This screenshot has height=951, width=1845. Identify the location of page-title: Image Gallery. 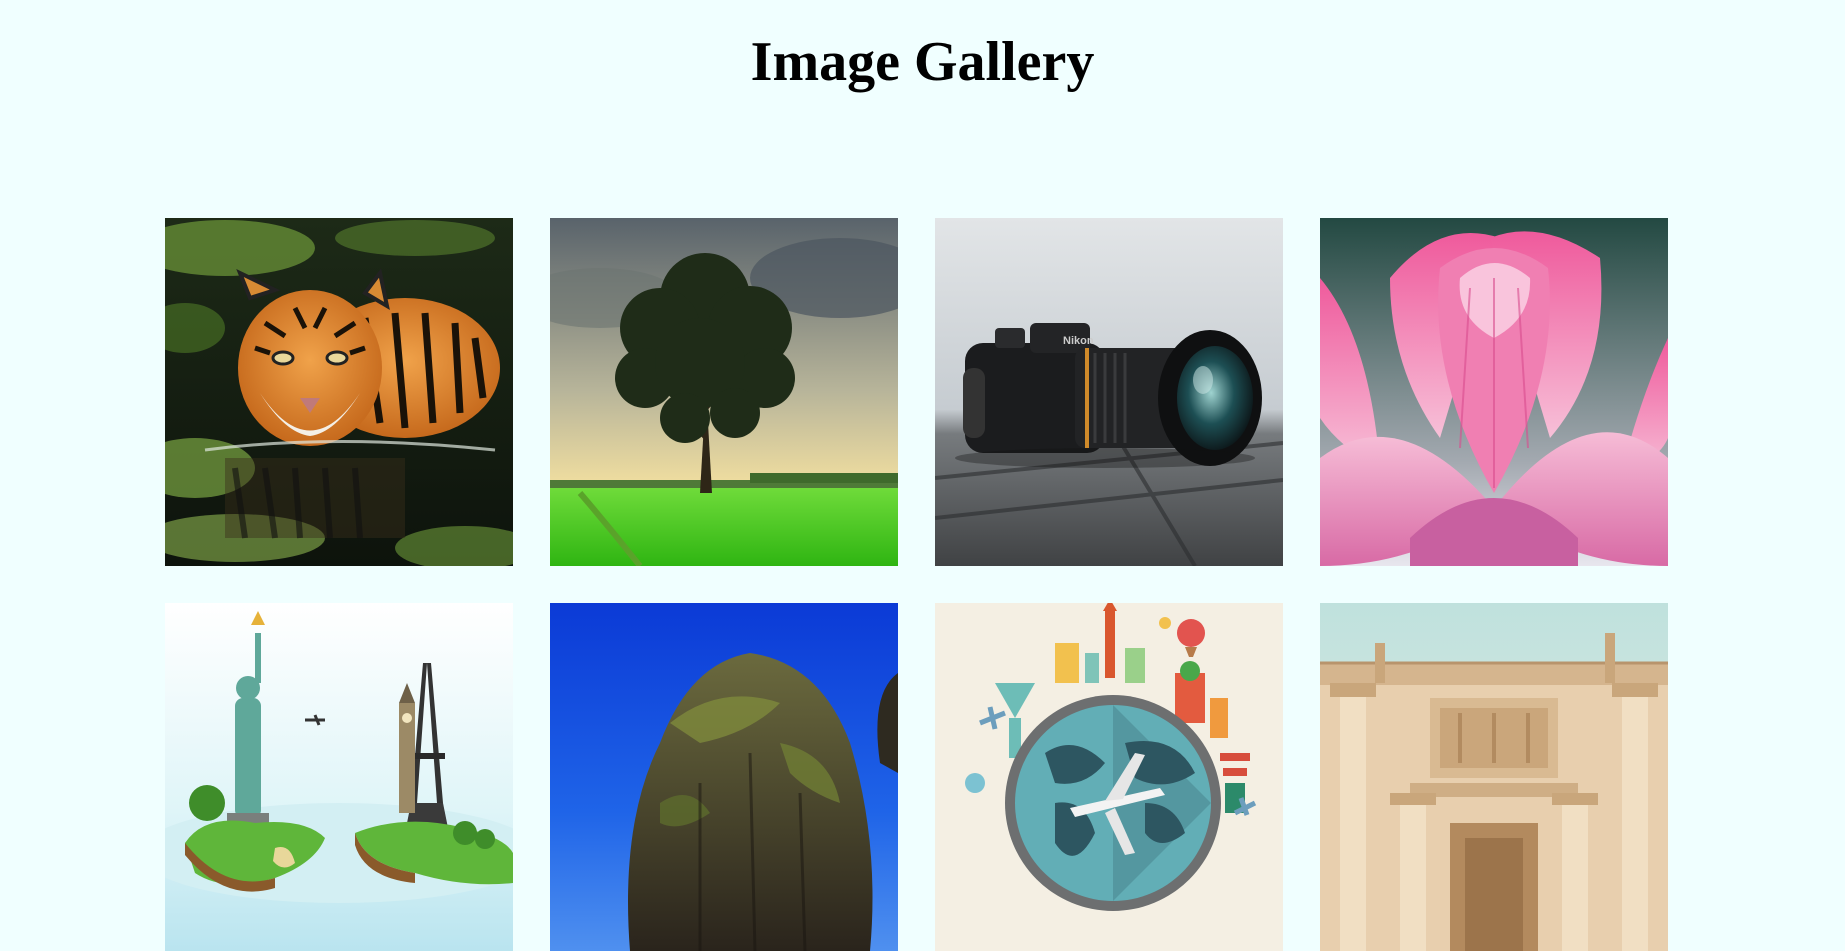
(922, 62).